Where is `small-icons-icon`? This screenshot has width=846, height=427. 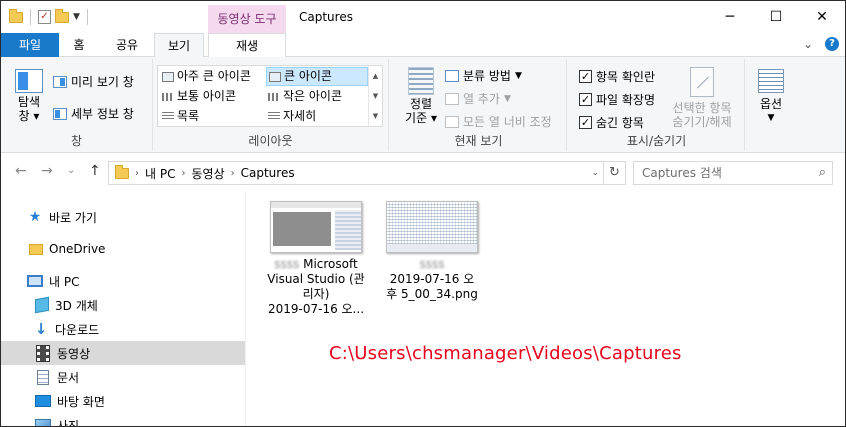 small-icons-icon is located at coordinates (274, 96).